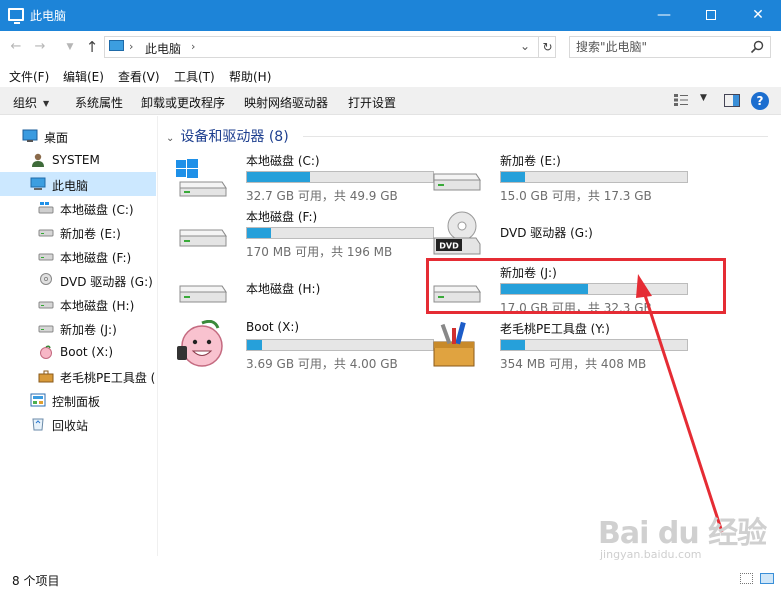 This screenshot has width=781, height=590. What do you see at coordinates (651, 554) in the screenshot?
I see `watermark-url: jingyan.baidu.com` at bounding box center [651, 554].